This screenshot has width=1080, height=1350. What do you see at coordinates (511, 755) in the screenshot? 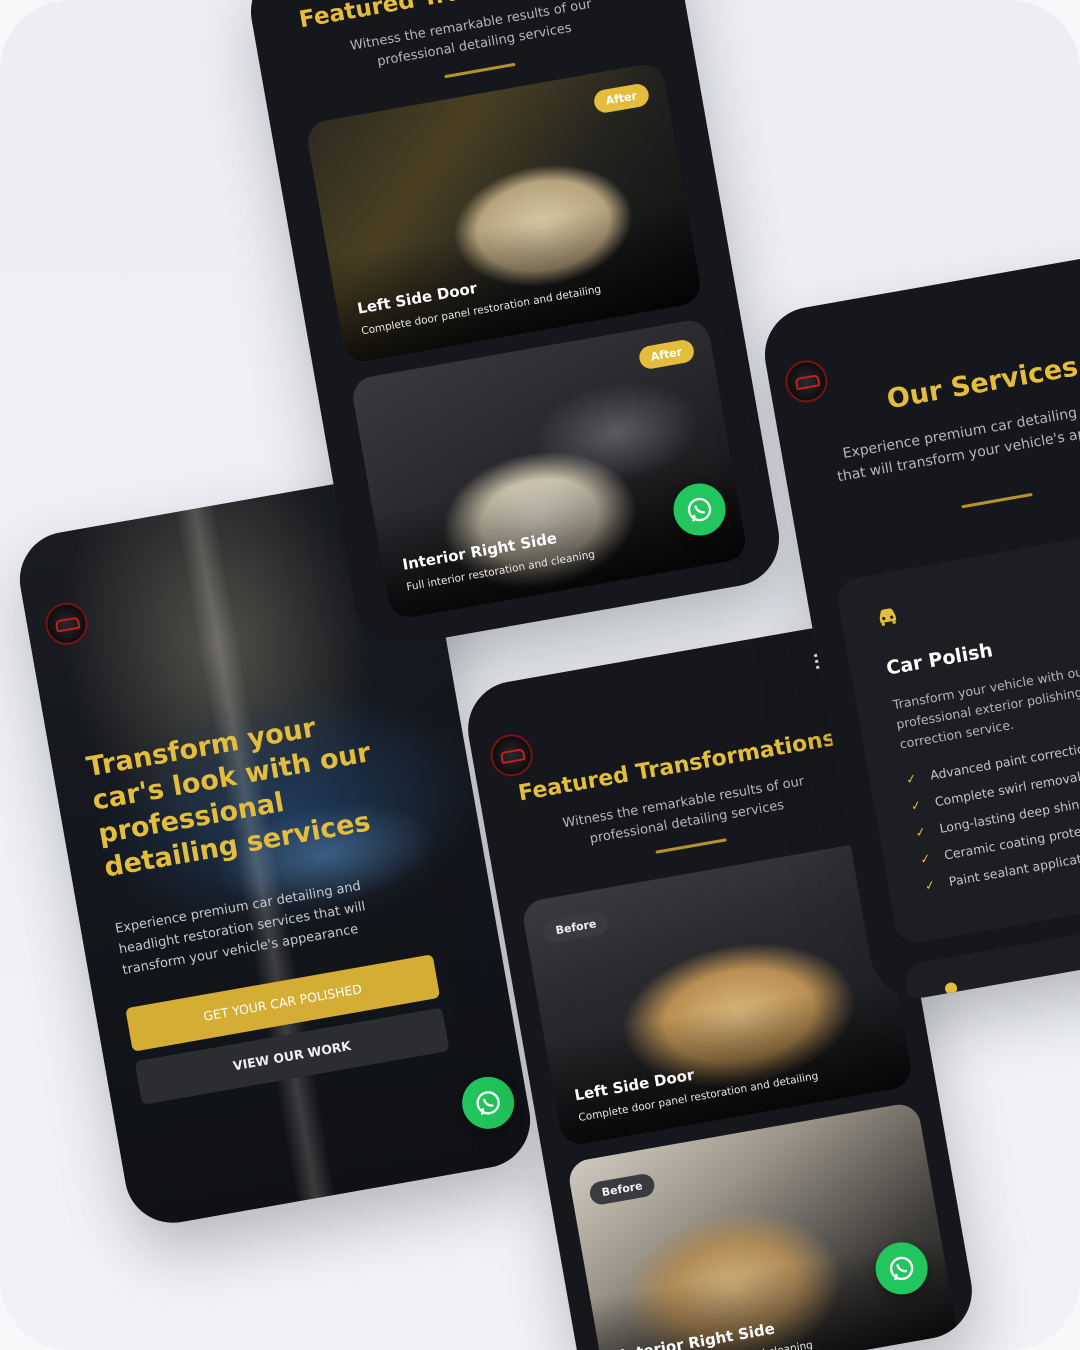
I see `brand-logo` at bounding box center [511, 755].